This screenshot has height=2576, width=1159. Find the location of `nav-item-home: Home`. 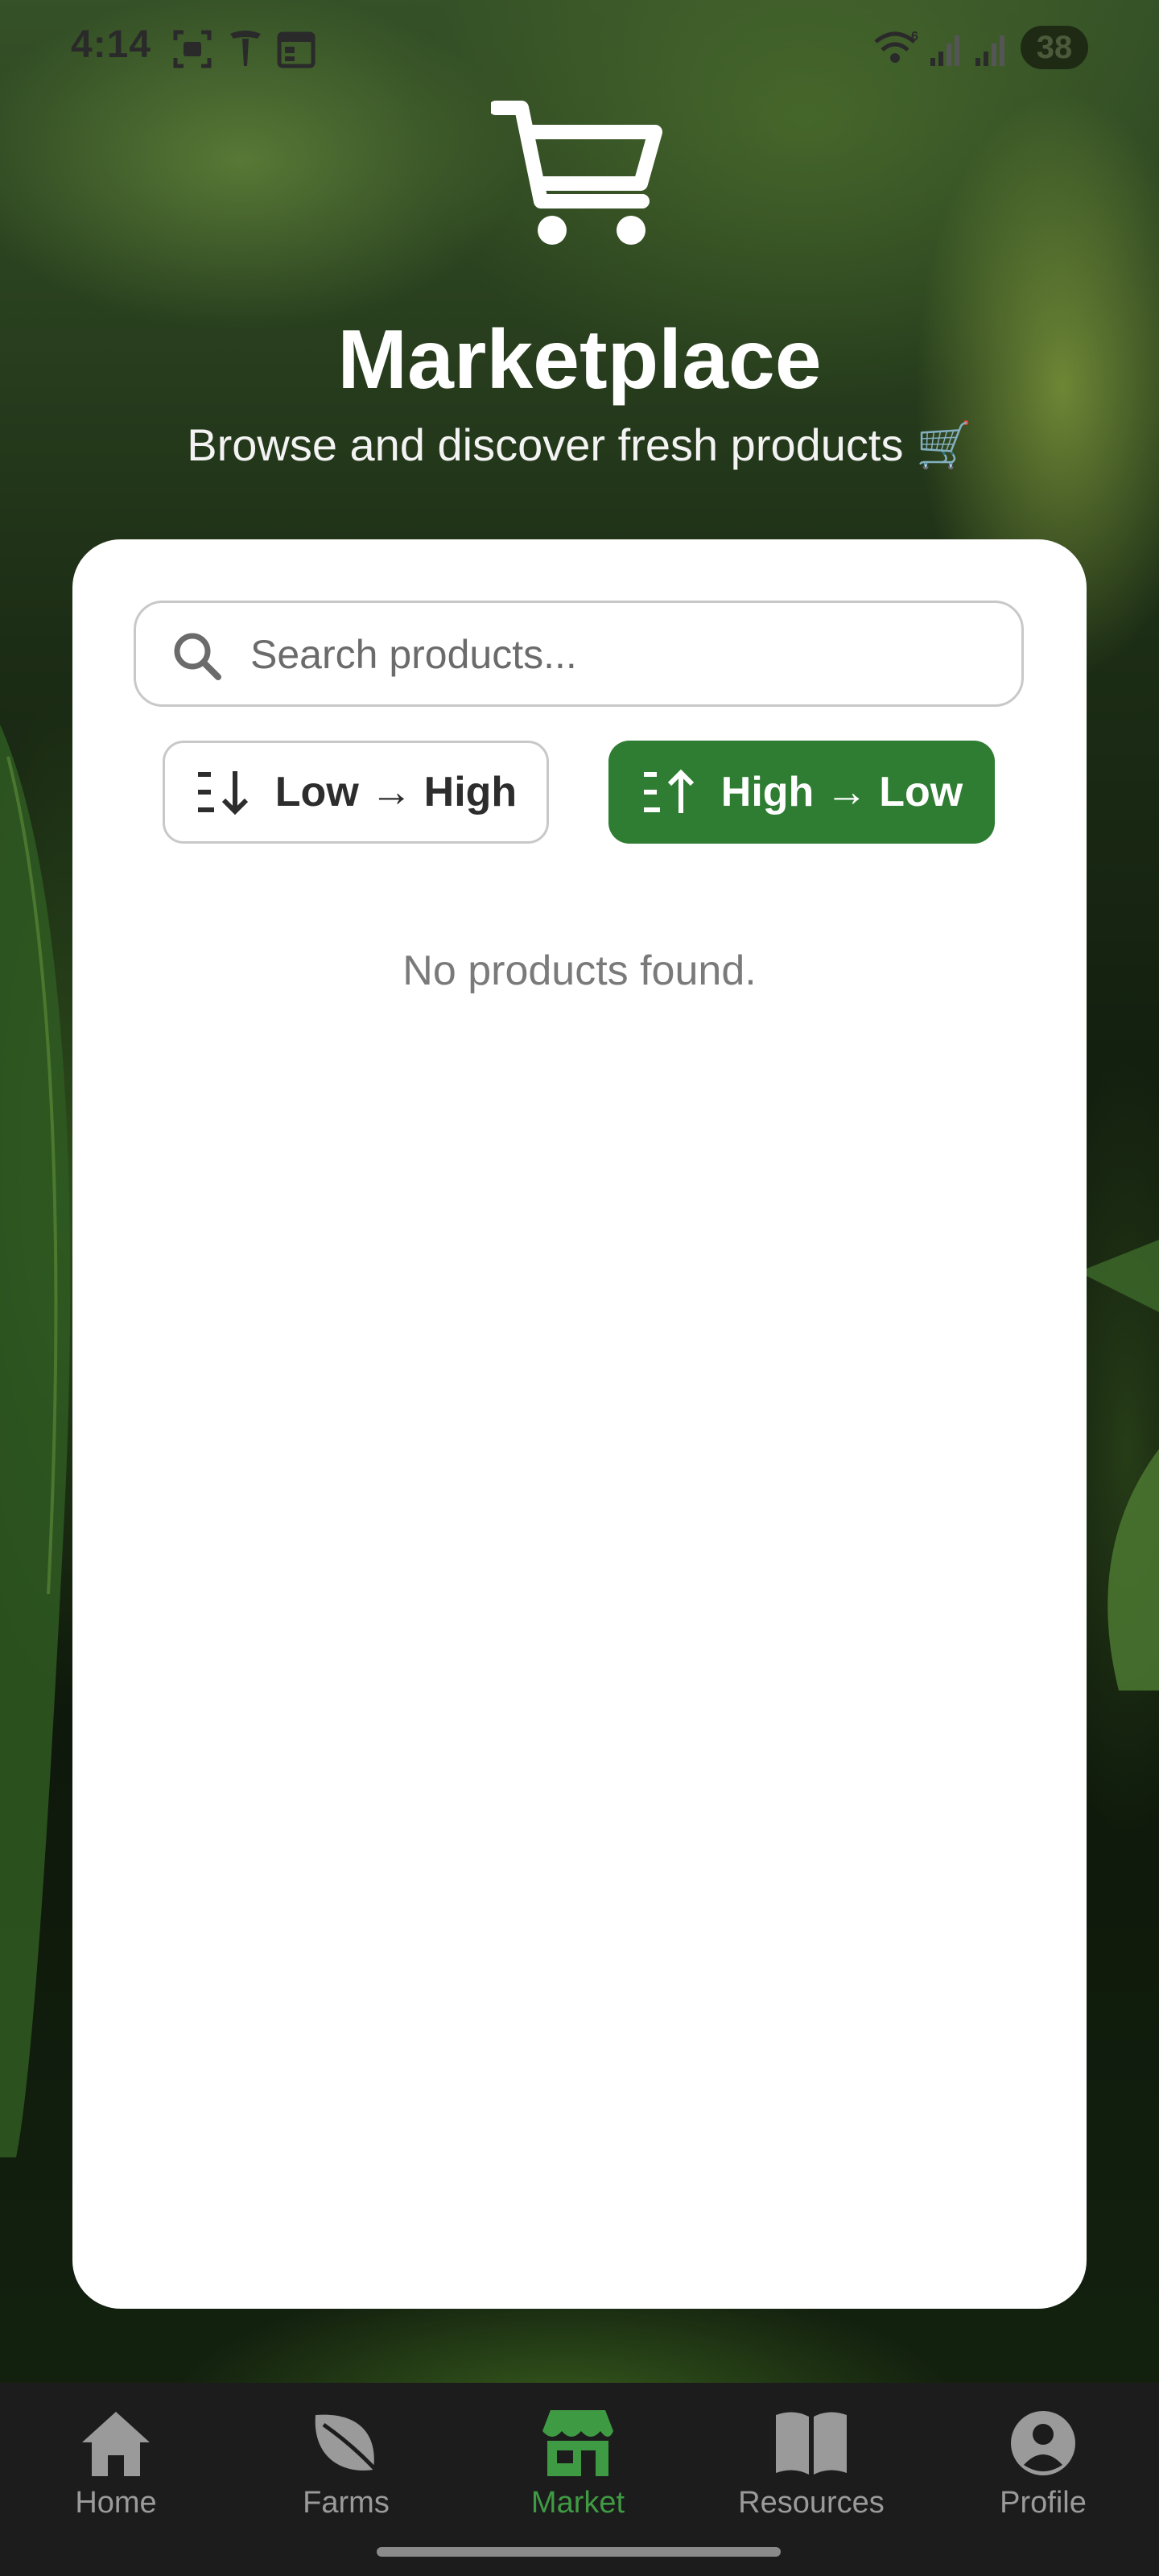

nav-item-home: Home is located at coordinates (115, 2471).